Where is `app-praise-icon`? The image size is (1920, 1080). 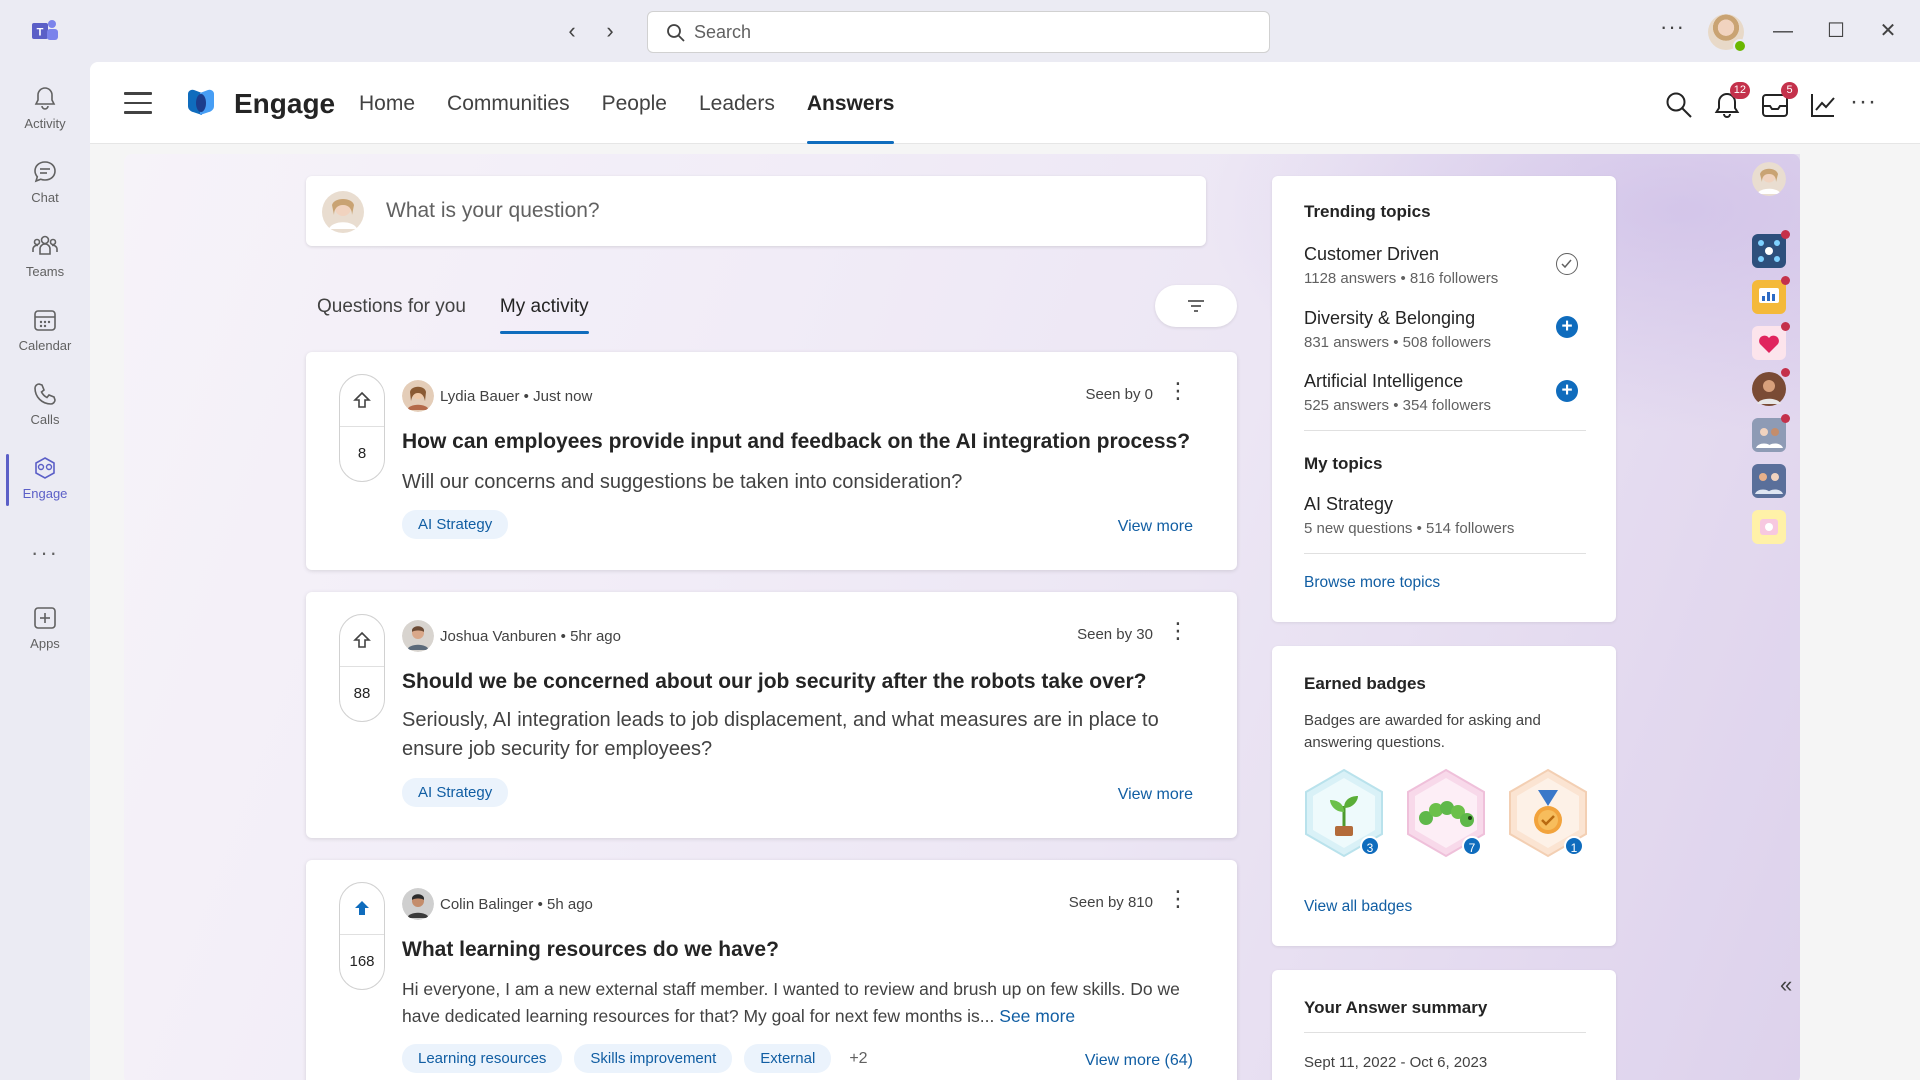 app-praise-icon is located at coordinates (1769, 527).